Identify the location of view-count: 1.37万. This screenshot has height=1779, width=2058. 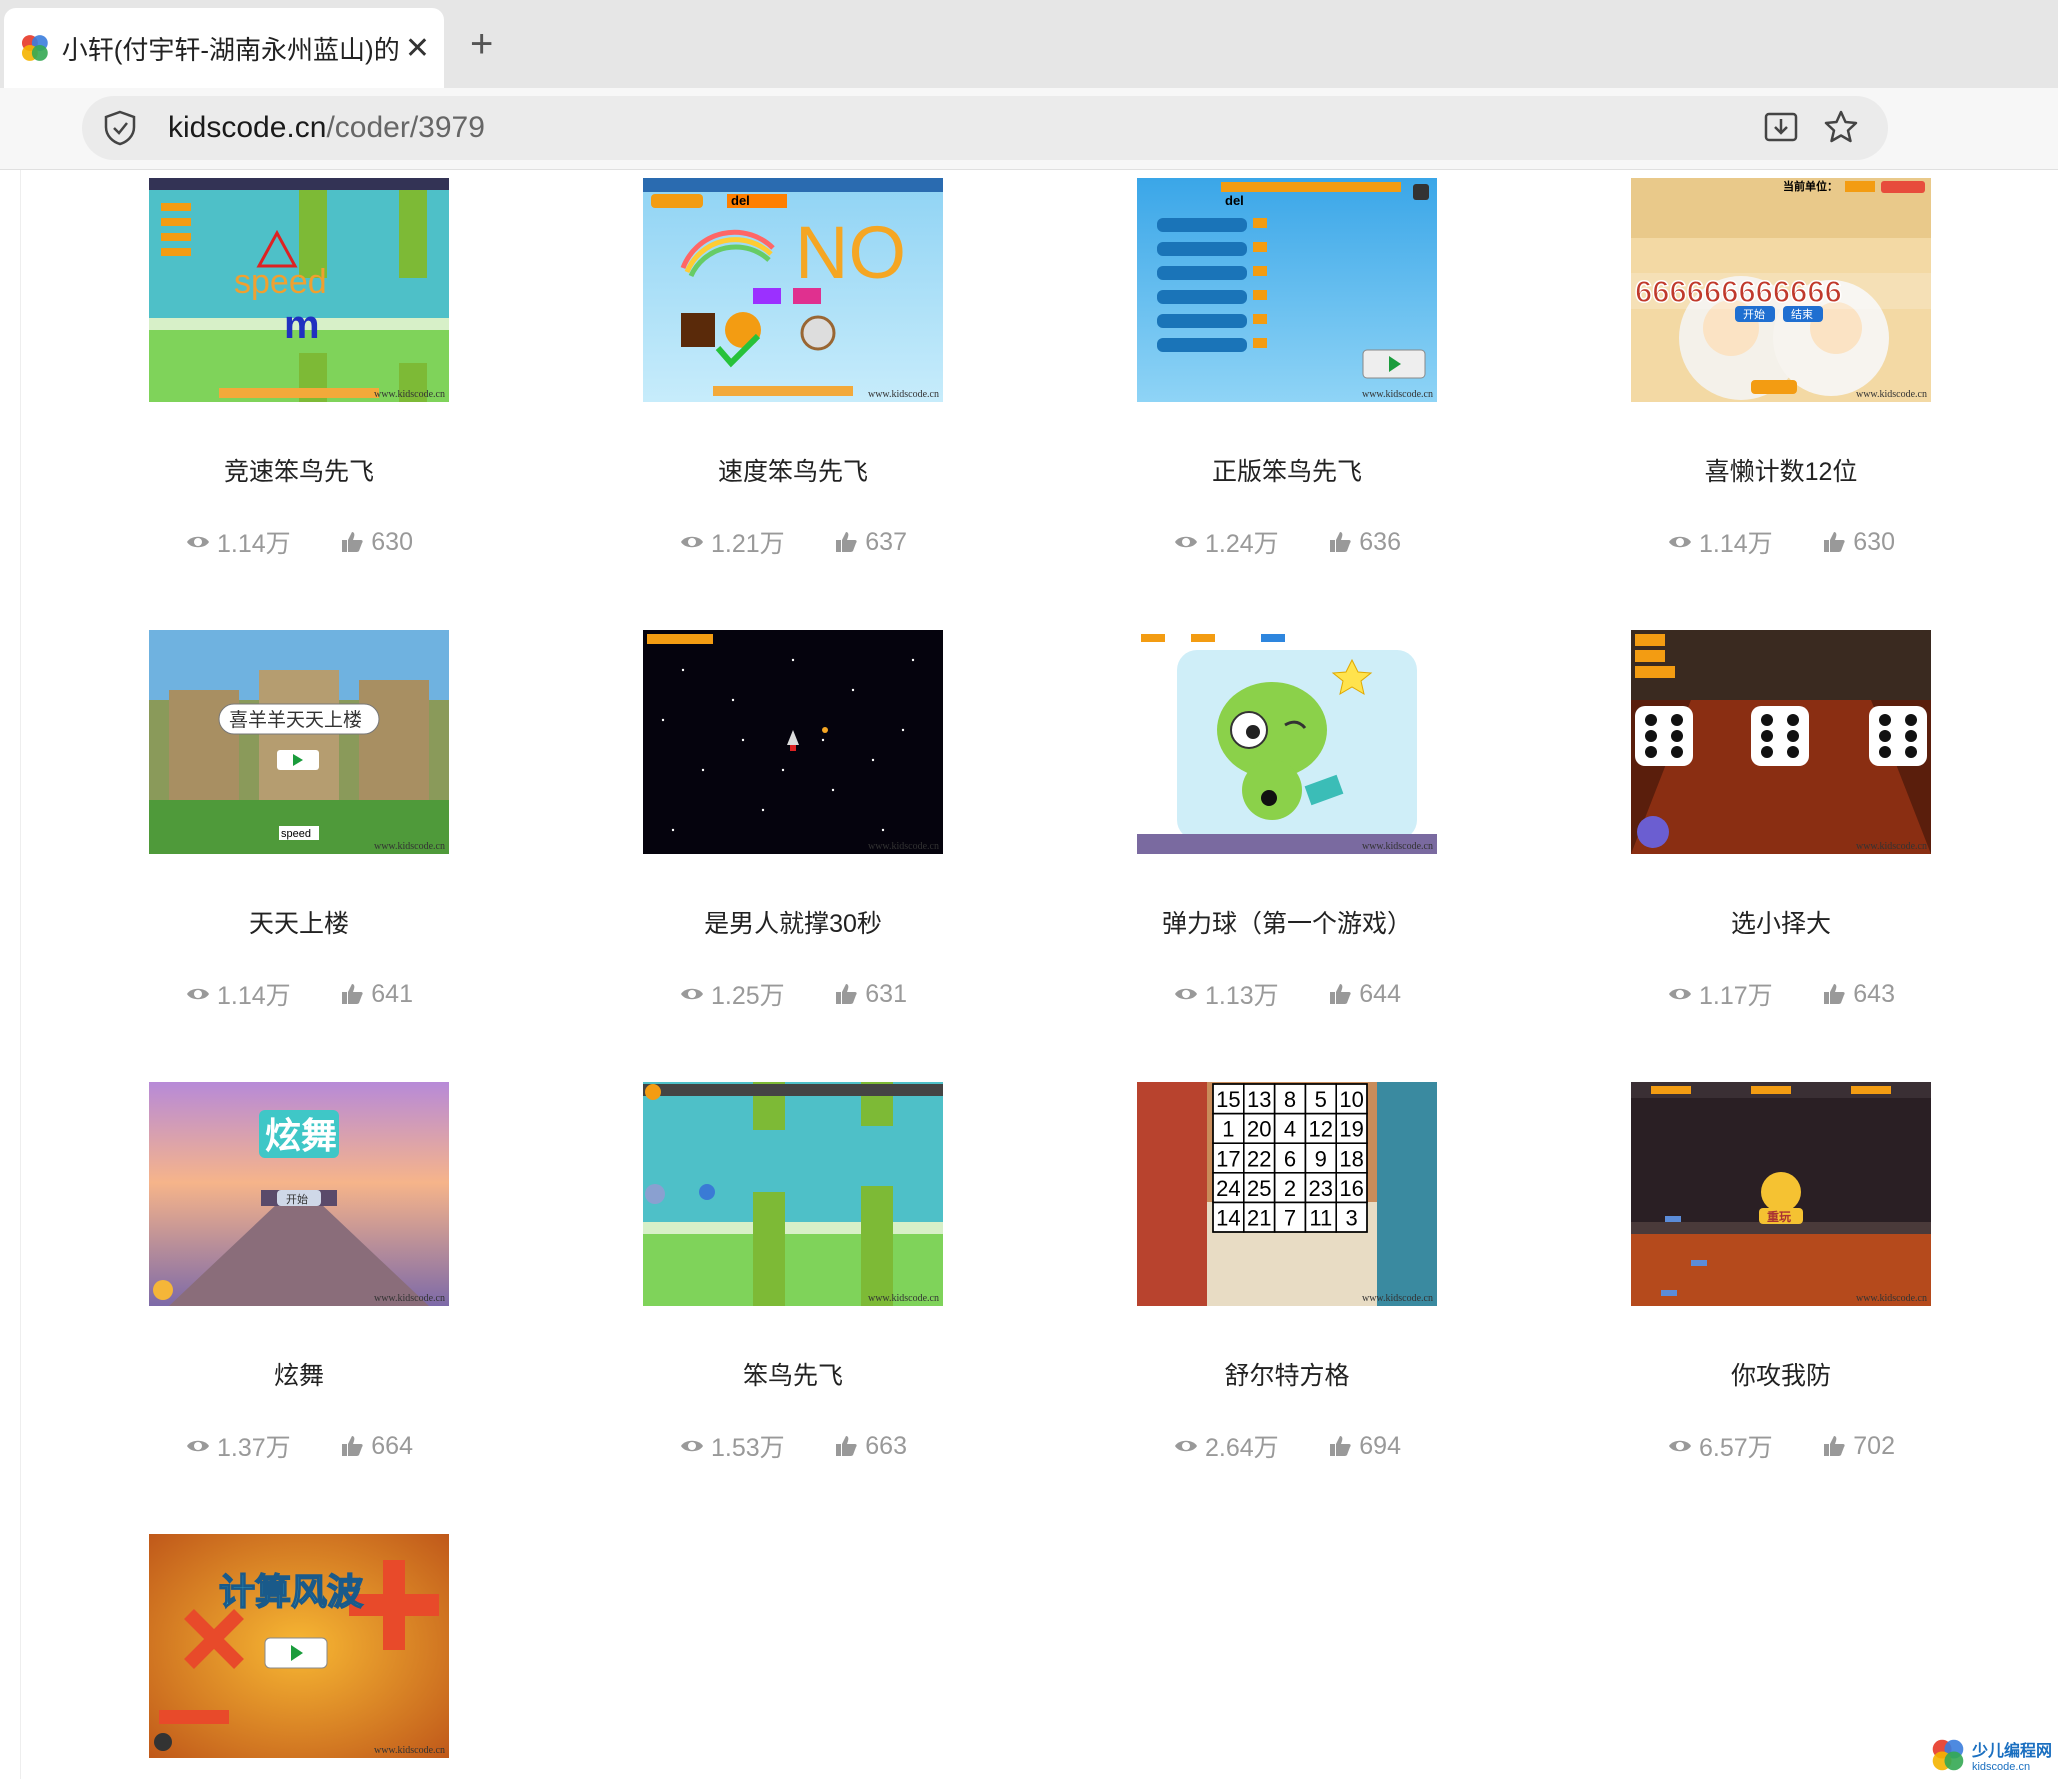
(238, 1446).